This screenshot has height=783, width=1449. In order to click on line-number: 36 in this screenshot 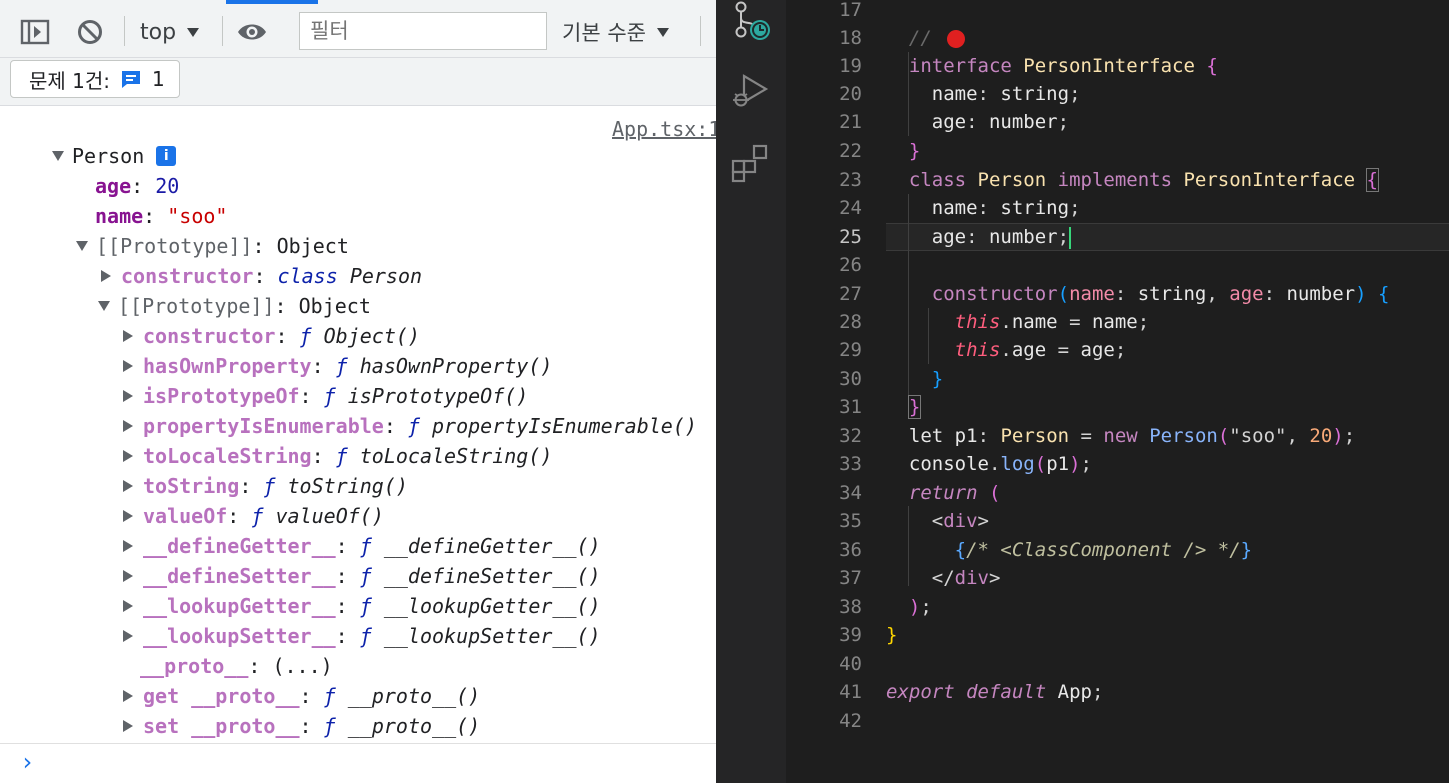, I will do `click(850, 550)`.